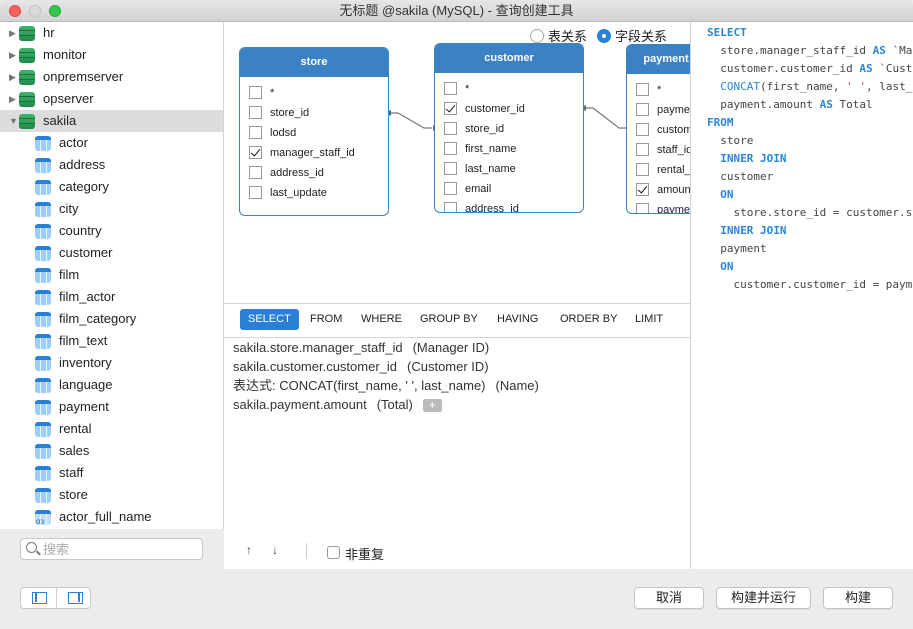 Image resolution: width=913 pixels, height=629 pixels. What do you see at coordinates (13, 121) in the screenshot?
I see `expanded-arrow-icon: ▼` at bounding box center [13, 121].